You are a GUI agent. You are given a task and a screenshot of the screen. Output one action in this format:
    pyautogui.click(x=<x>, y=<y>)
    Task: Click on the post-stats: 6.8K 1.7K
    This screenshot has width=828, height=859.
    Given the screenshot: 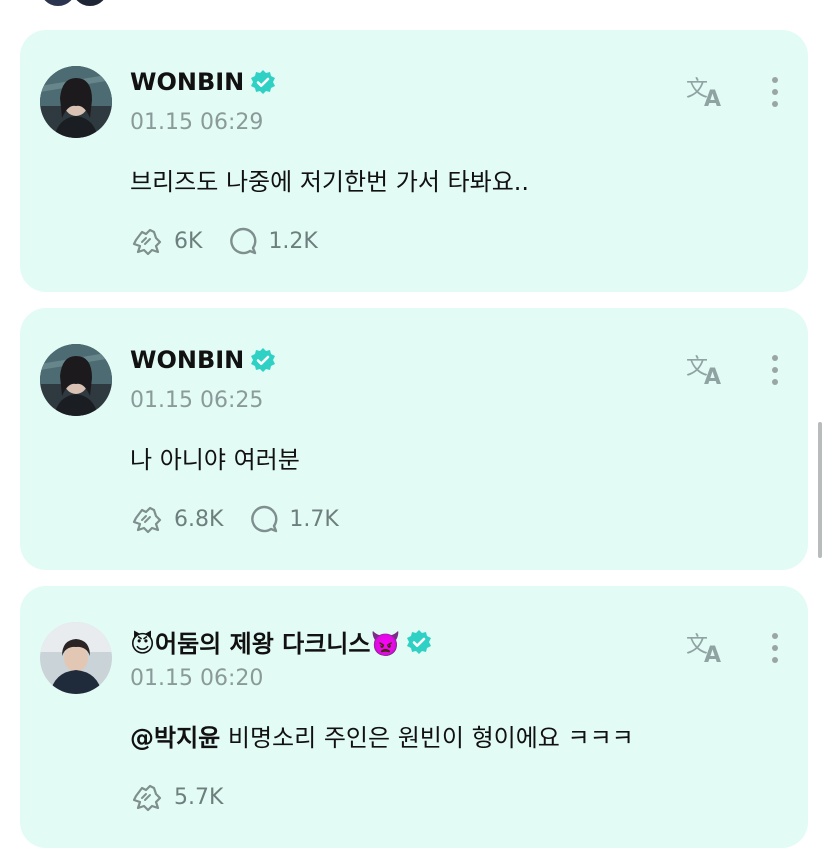 What is the action you would take?
    pyautogui.click(x=234, y=519)
    